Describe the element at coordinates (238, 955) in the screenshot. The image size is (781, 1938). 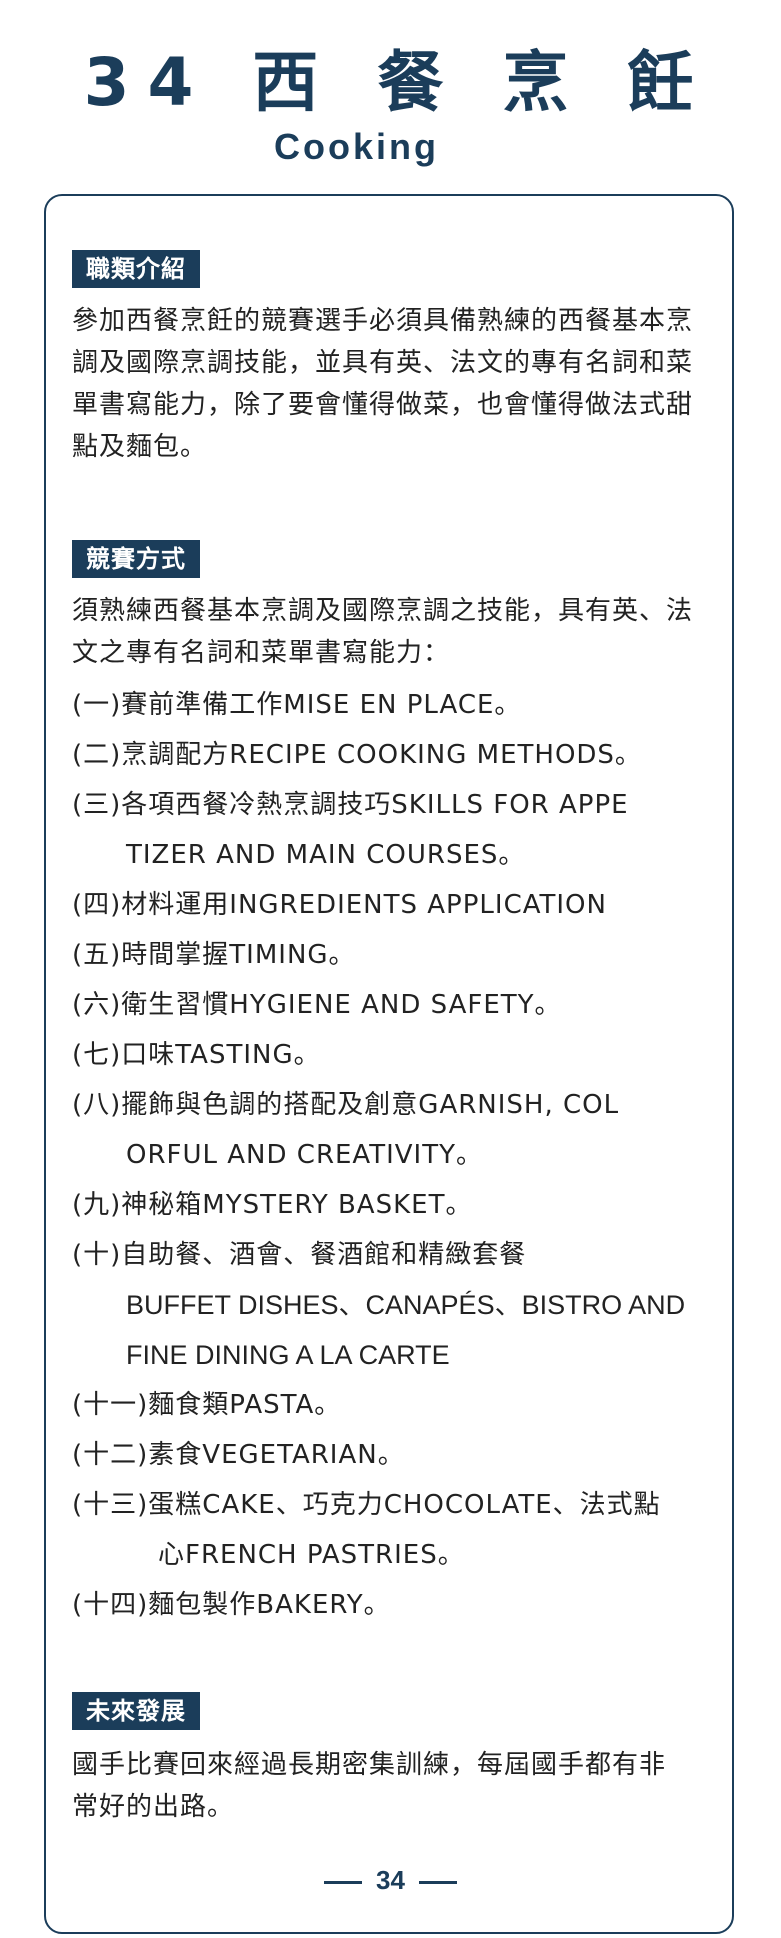
I see `list-item-text: 時間掌握TIMING。` at that location.